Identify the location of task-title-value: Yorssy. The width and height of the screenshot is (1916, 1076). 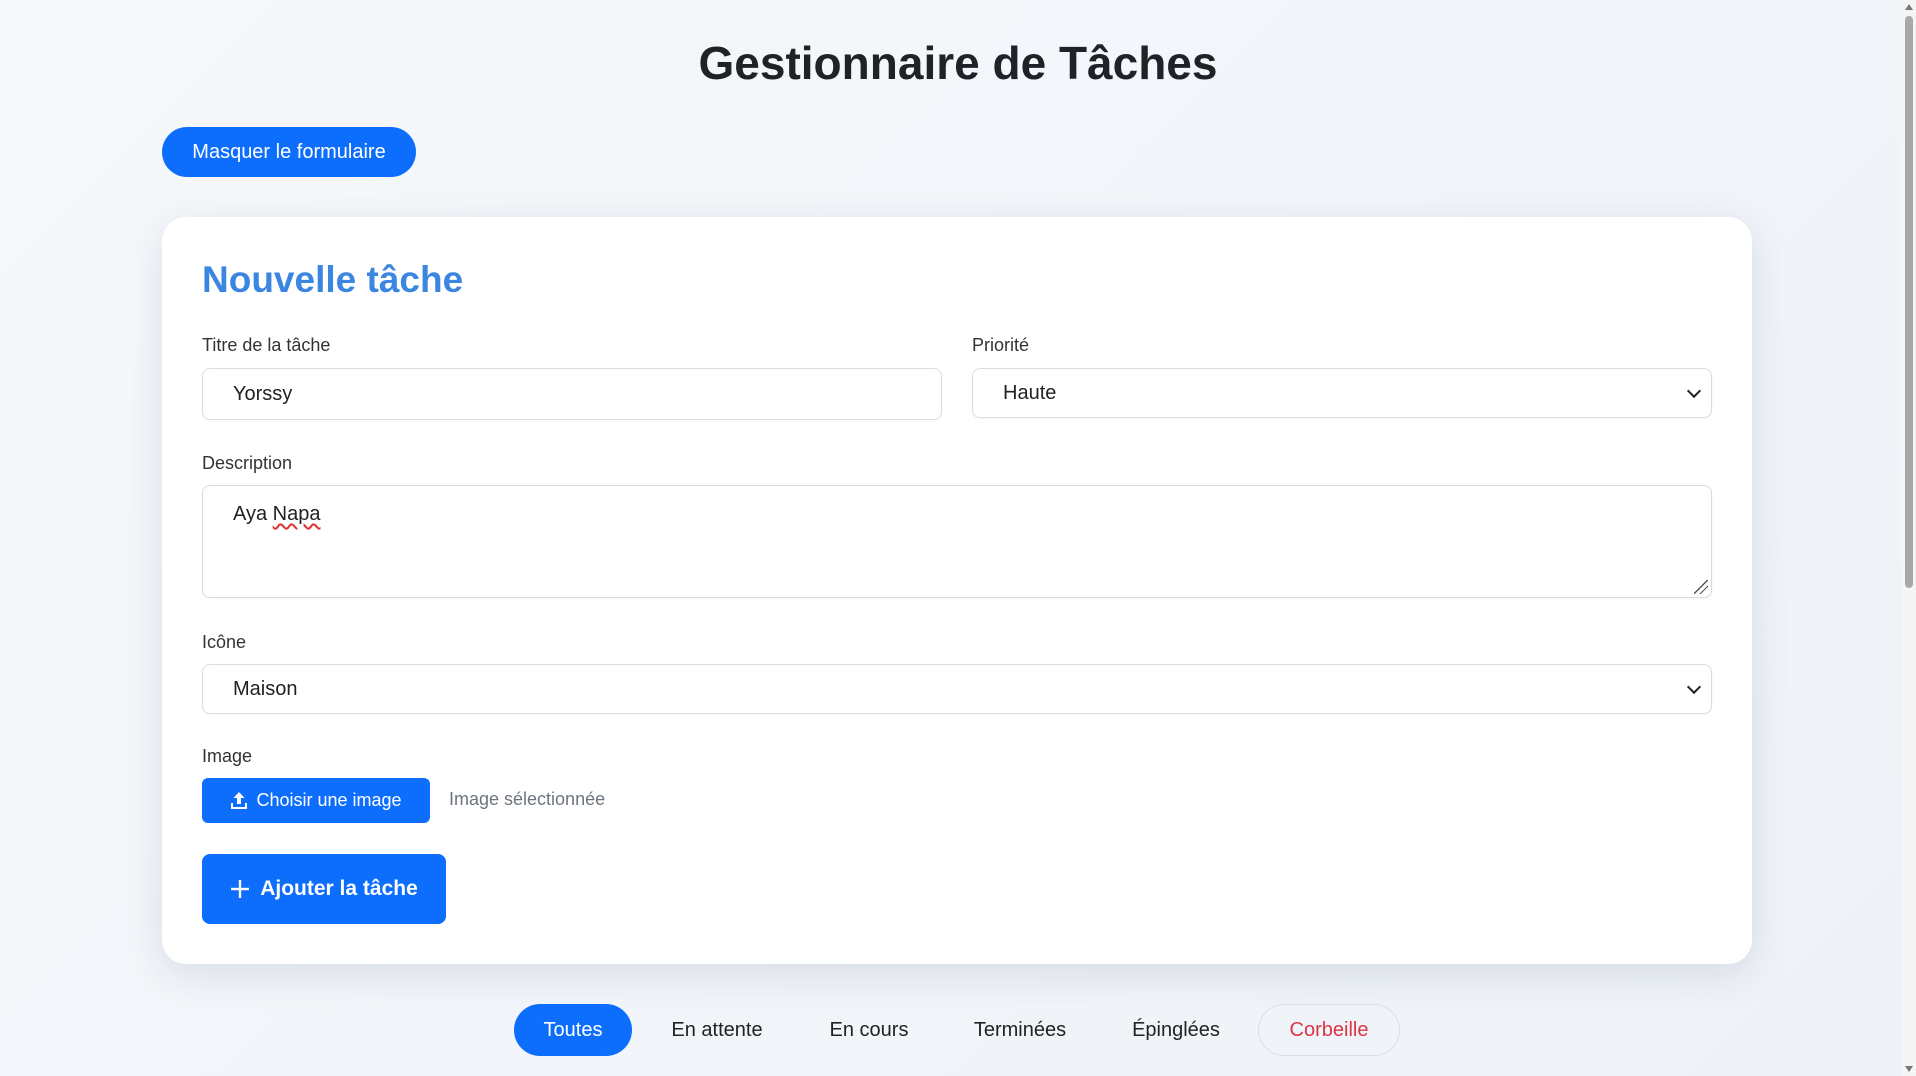
(263, 394).